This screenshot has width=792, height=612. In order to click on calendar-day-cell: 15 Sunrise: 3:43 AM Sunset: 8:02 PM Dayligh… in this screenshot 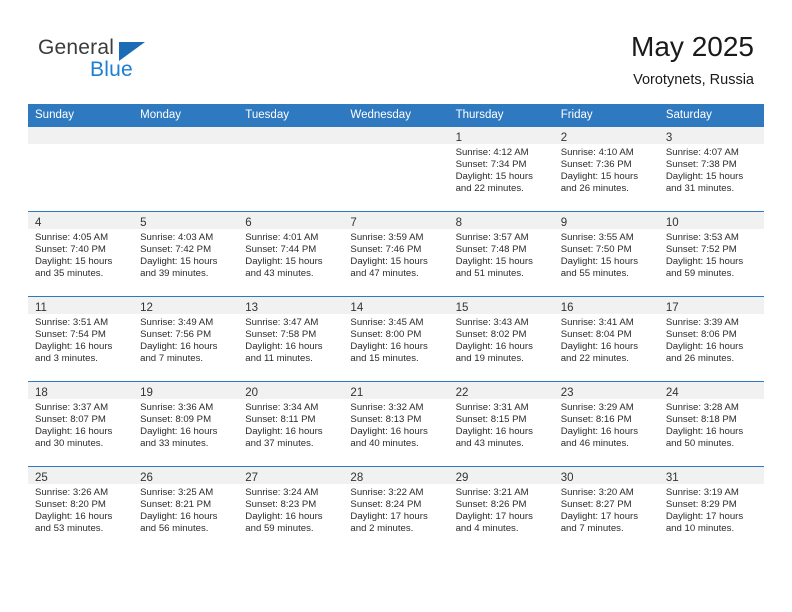, I will do `click(501, 339)`.